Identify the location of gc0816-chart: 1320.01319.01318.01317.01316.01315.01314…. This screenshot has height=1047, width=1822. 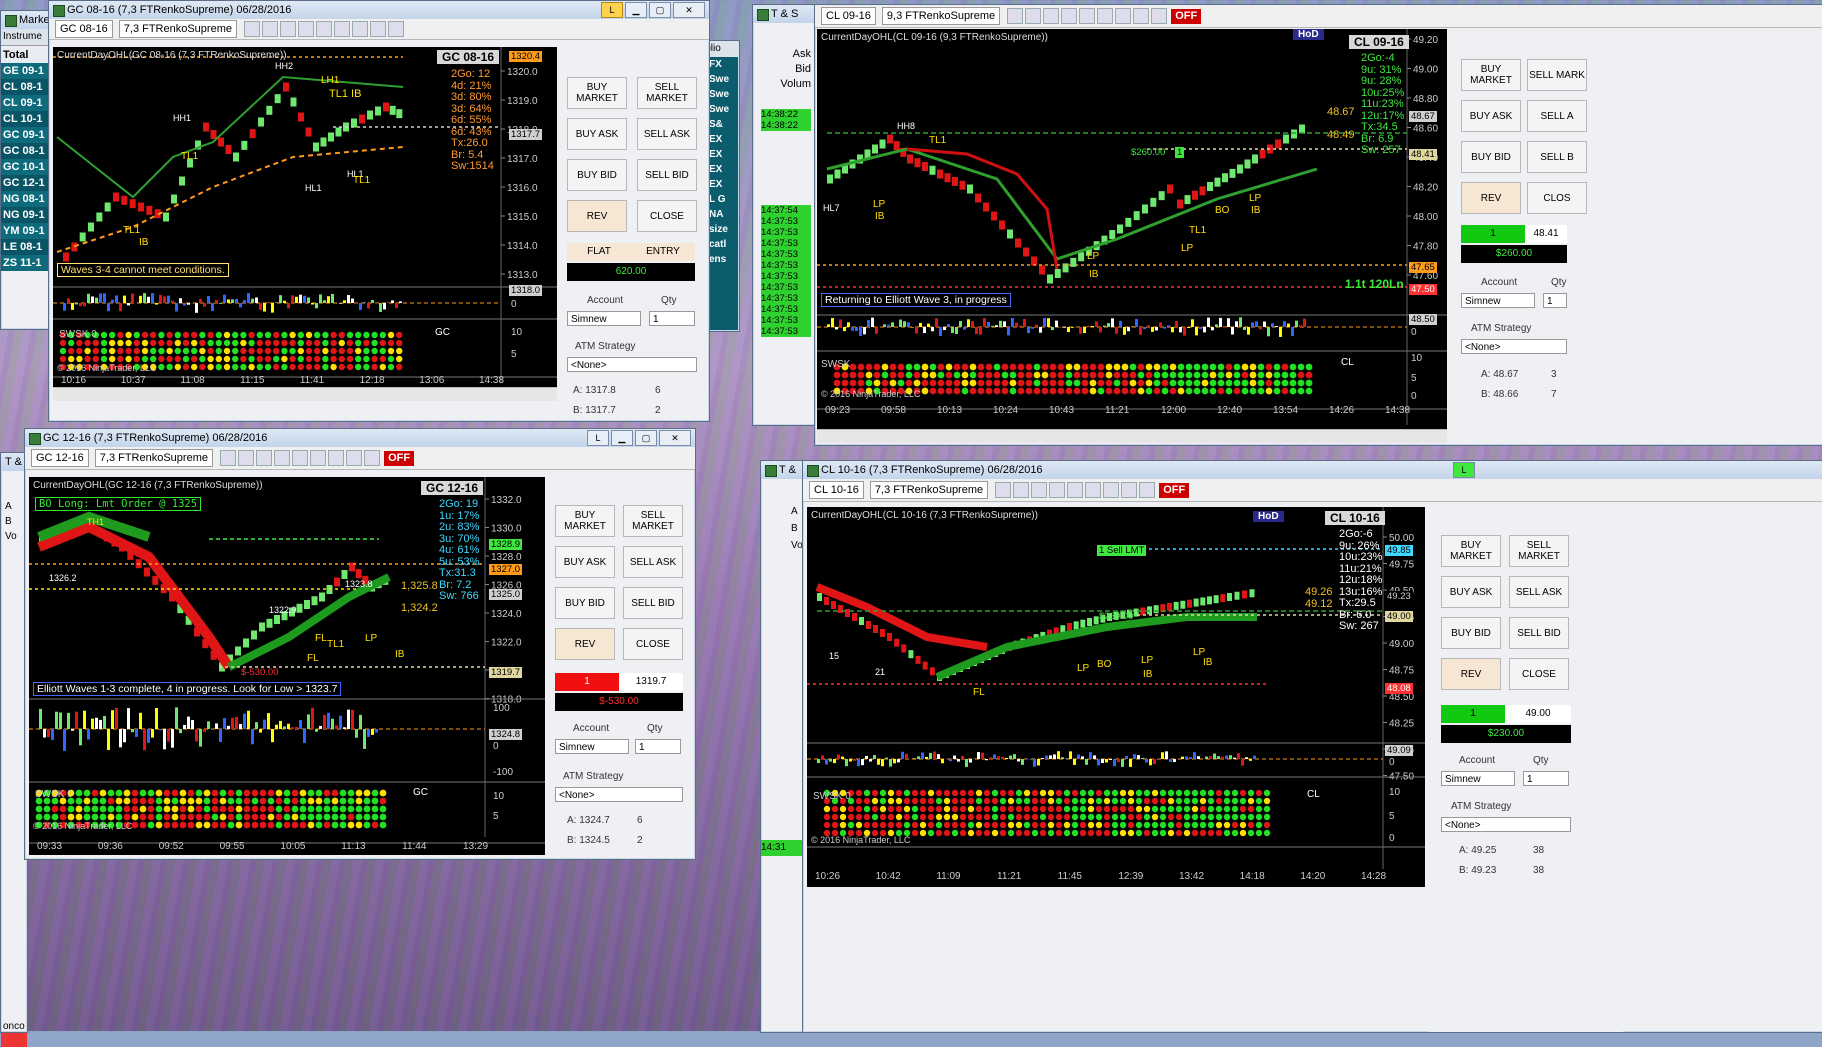
(305, 224).